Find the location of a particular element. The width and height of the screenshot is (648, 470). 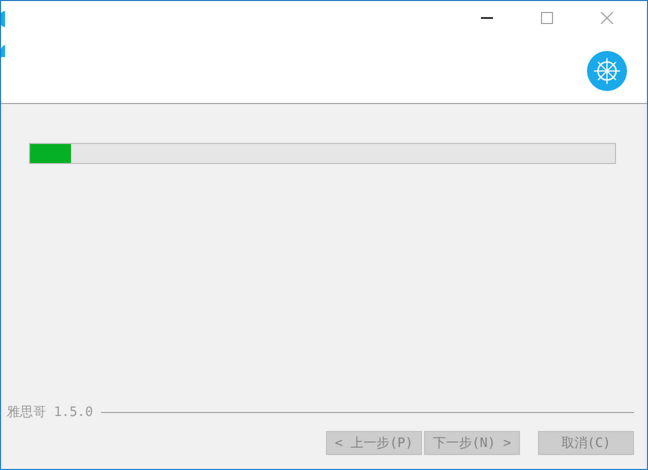

version-label: 雅思哥 1.5.0 is located at coordinates (50, 412).